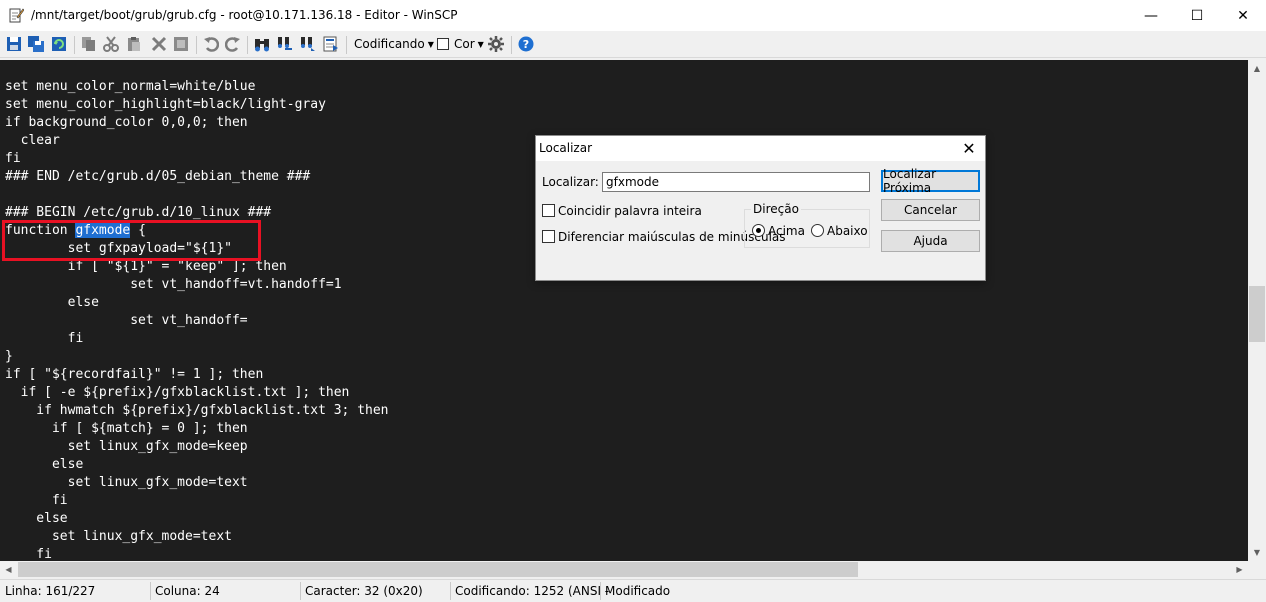  What do you see at coordinates (89, 44) in the screenshot?
I see `copy-icon` at bounding box center [89, 44].